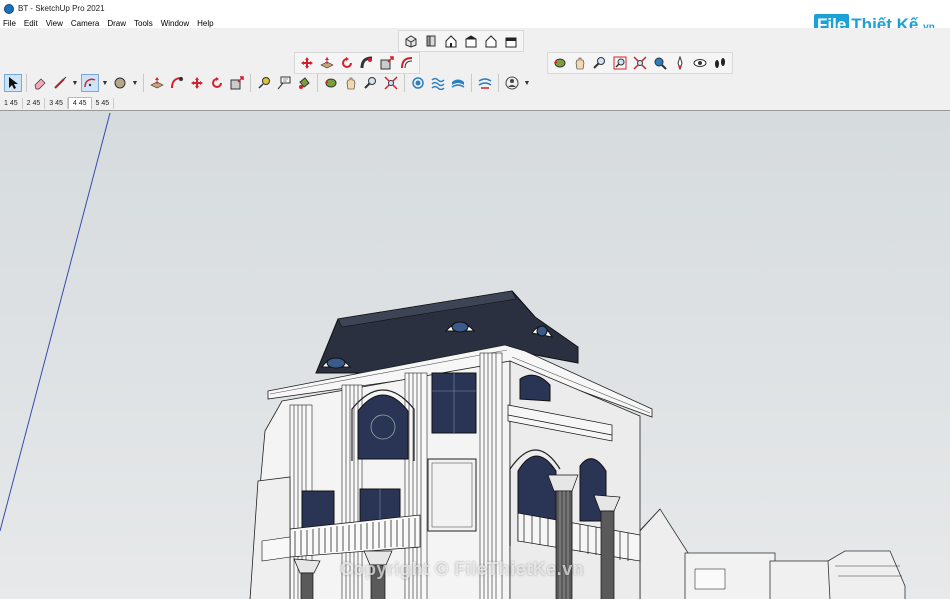 This screenshot has height=599, width=950. What do you see at coordinates (13, 83) in the screenshot?
I see `select-icon` at bounding box center [13, 83].